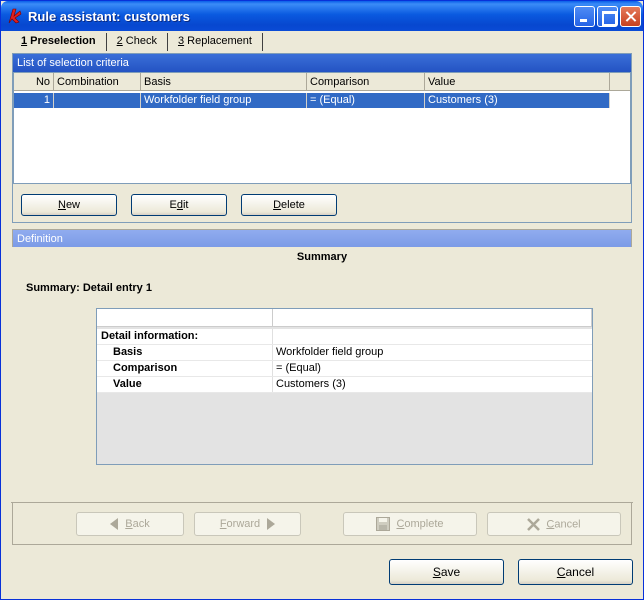 This screenshot has height=600, width=644. Describe the element at coordinates (630, 16) in the screenshot. I see `close-button` at that location.